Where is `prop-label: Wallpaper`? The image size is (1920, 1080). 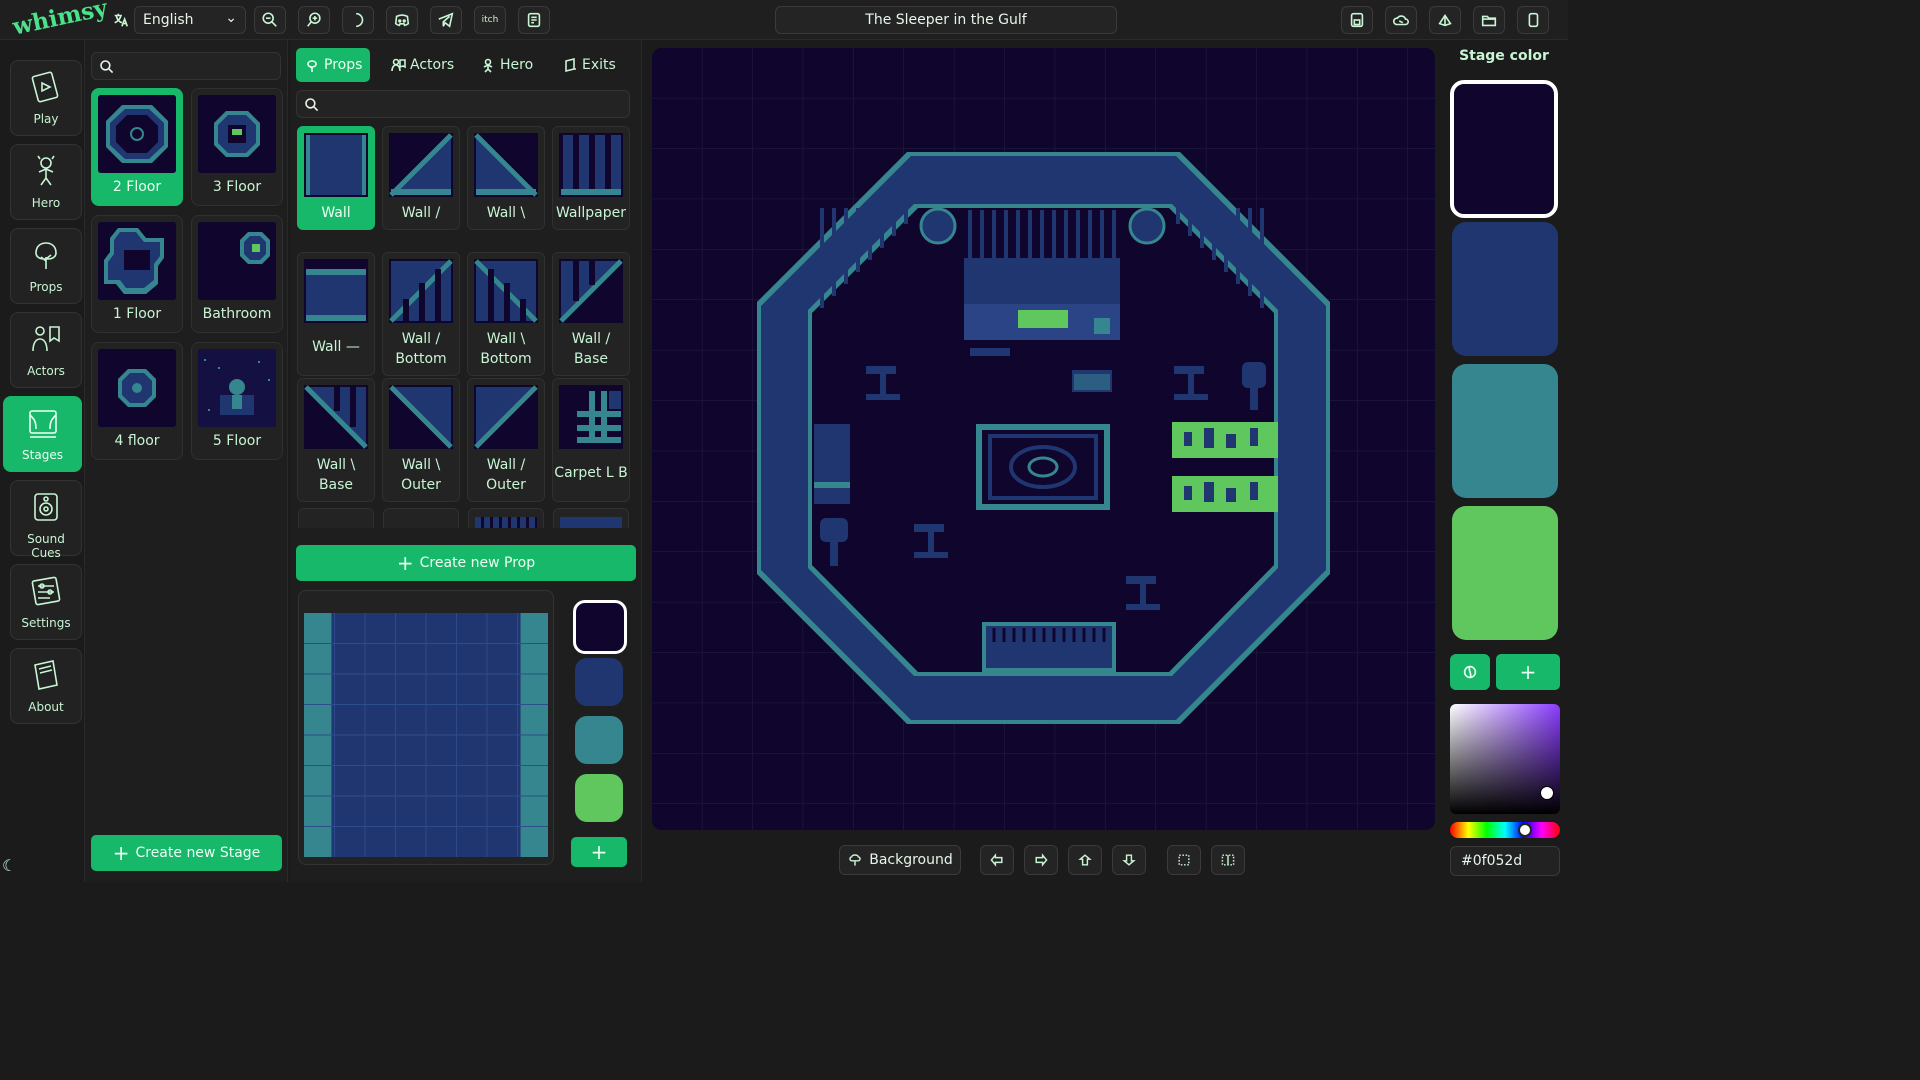
prop-label: Wallpaper is located at coordinates (591, 213).